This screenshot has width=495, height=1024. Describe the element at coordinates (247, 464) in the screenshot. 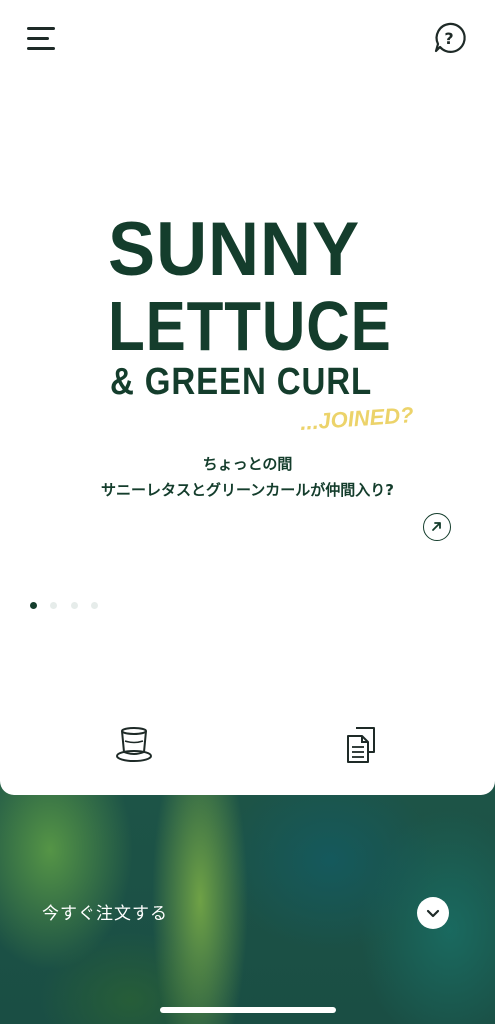

I see `hero-description-line1: ちょっとの間` at that location.